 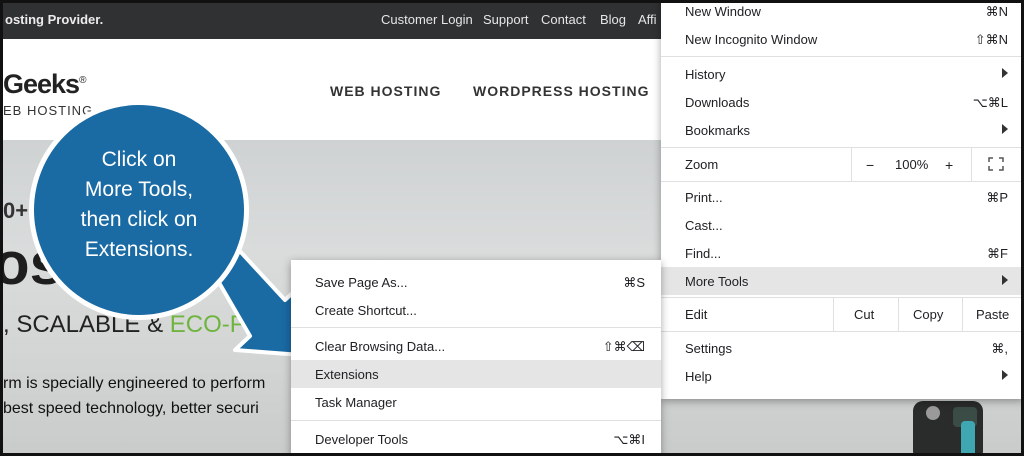 I want to click on callout-line: Click on, so click(x=139, y=159).